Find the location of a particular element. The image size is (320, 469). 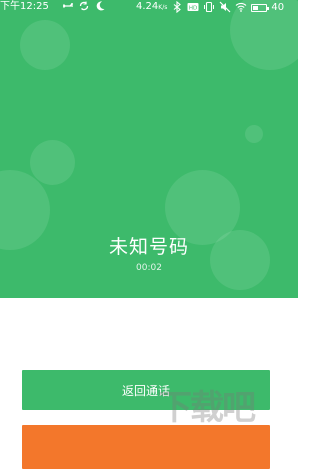

network-speed-unit: K/s is located at coordinates (163, 7).